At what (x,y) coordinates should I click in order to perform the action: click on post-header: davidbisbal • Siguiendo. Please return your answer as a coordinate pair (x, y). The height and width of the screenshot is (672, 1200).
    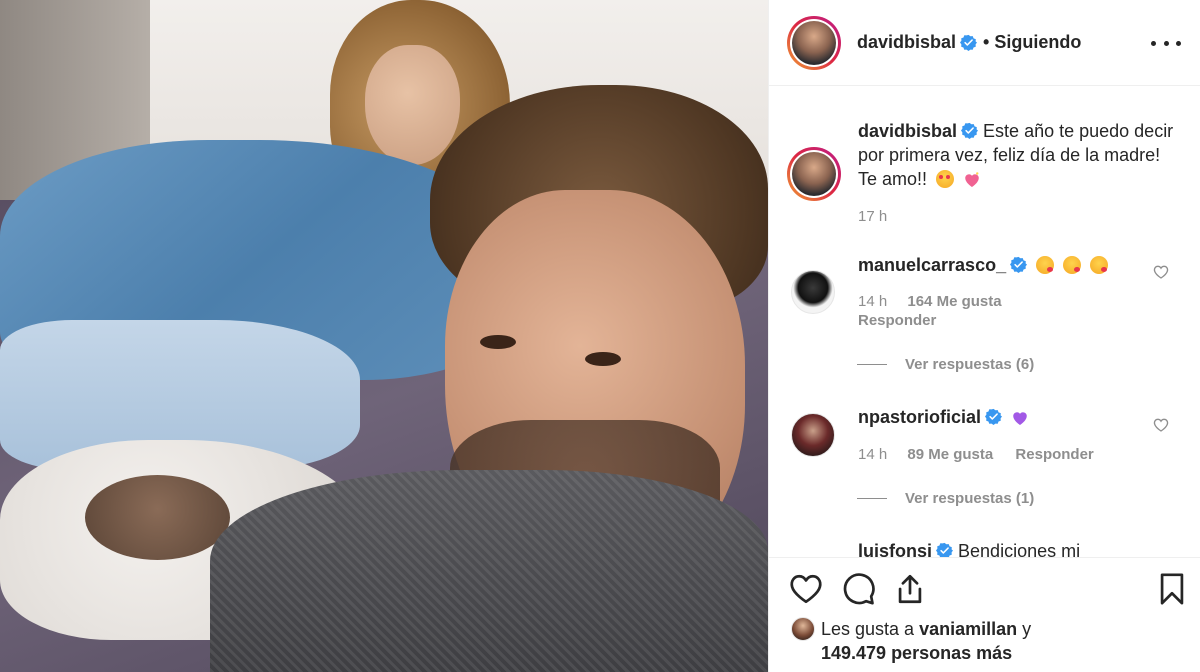
    Looking at the image, I should click on (984, 43).